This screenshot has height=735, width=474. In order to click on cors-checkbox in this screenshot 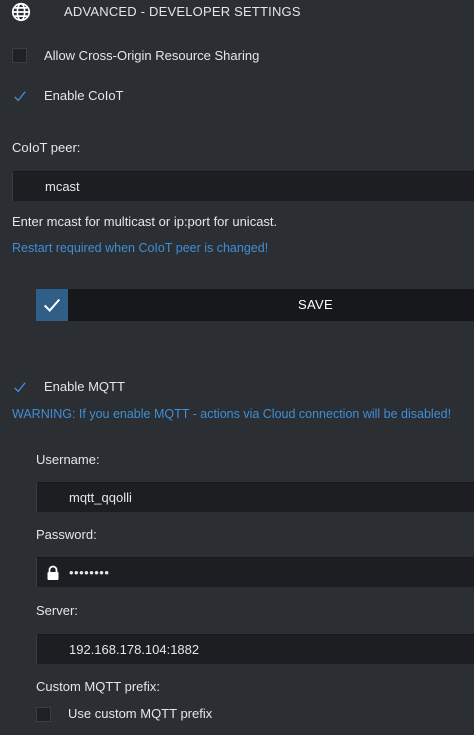, I will do `click(19, 55)`.